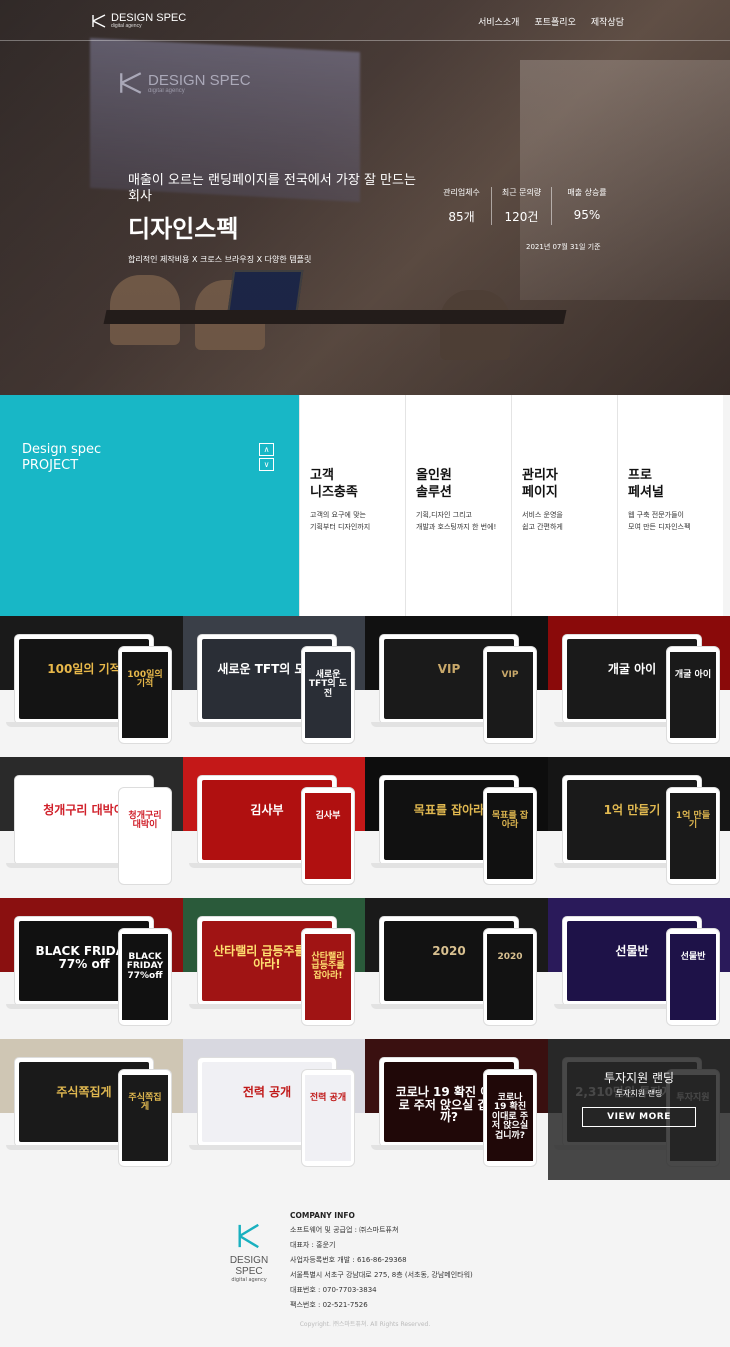 This screenshot has width=730, height=1347. What do you see at coordinates (220, 259) in the screenshot?
I see `hero-tags: 합리적인 제작비용 X 크로스 브라우징 X 다양한 템플릿` at bounding box center [220, 259].